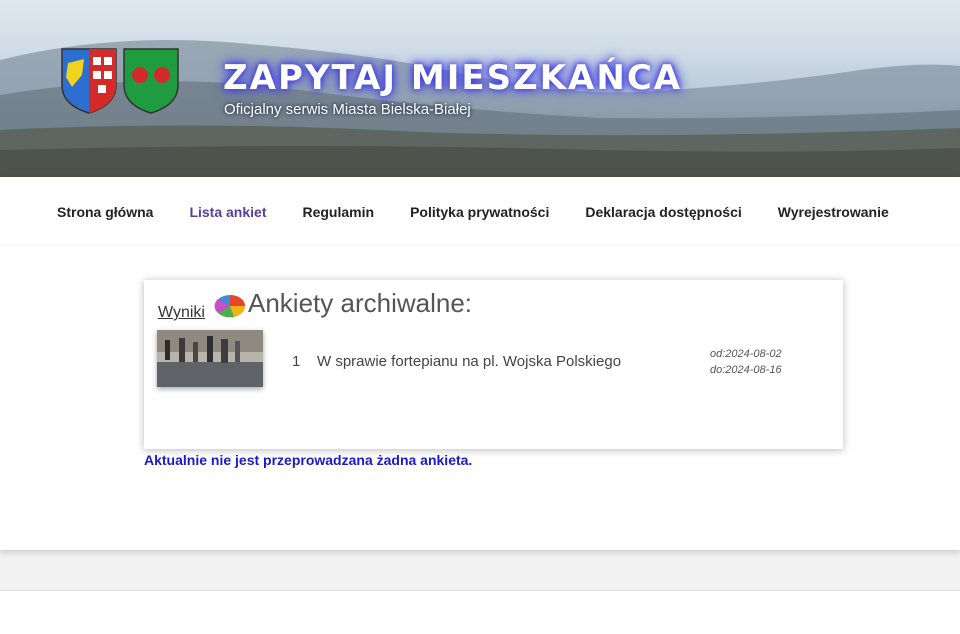 The image size is (960, 634). Describe the element at coordinates (833, 212) in the screenshot. I see `nav-item-unregister: Wyrejestrowanie` at that location.